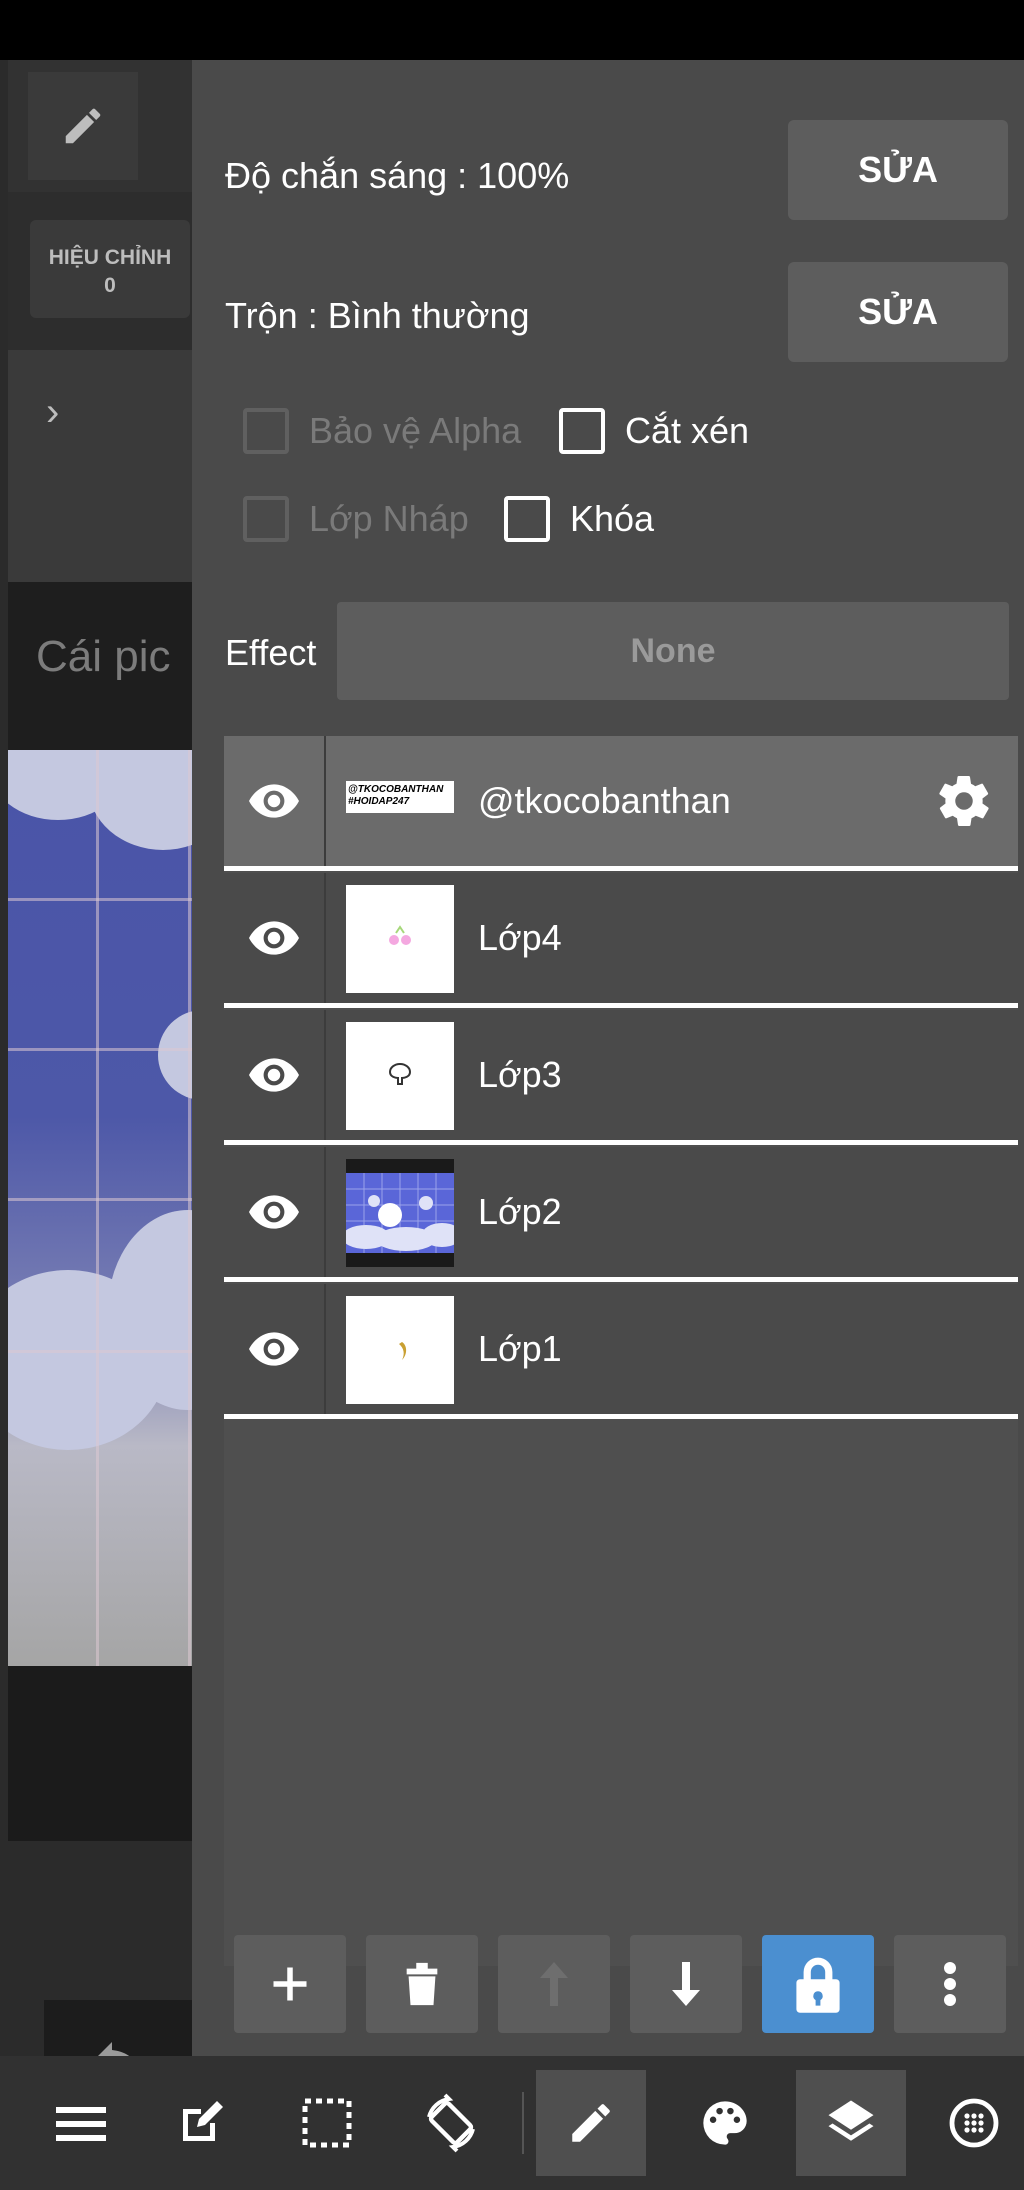 The width and height of the screenshot is (1024, 2190). Describe the element at coordinates (520, 1348) in the screenshot. I see `layer-name: Lớp1` at that location.